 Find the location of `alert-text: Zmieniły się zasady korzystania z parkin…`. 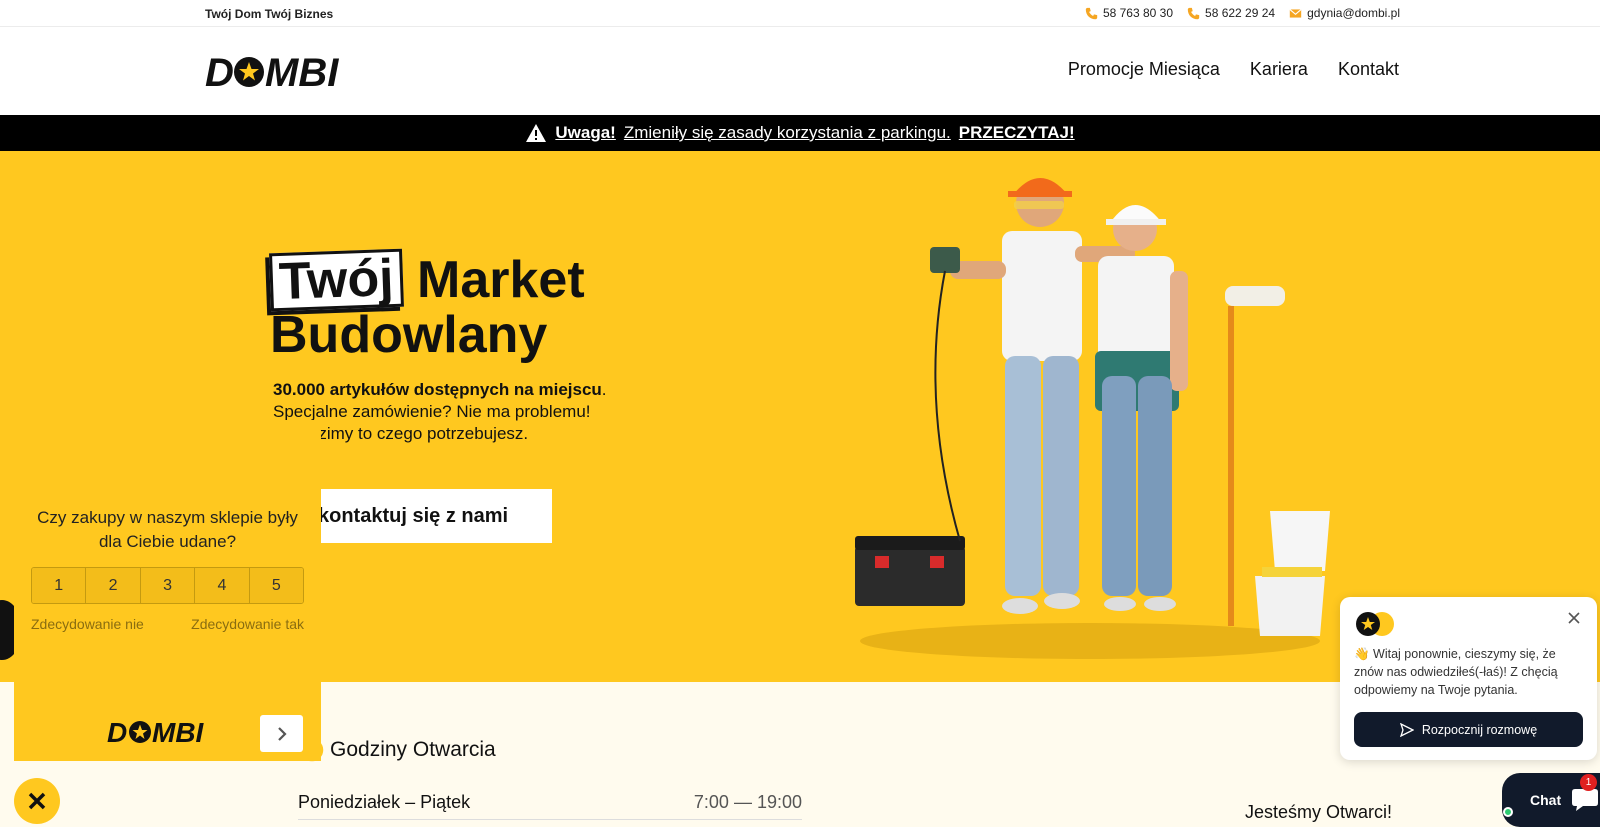

alert-text: Zmieniły się zasady korzystania z parkin… is located at coordinates (787, 132).